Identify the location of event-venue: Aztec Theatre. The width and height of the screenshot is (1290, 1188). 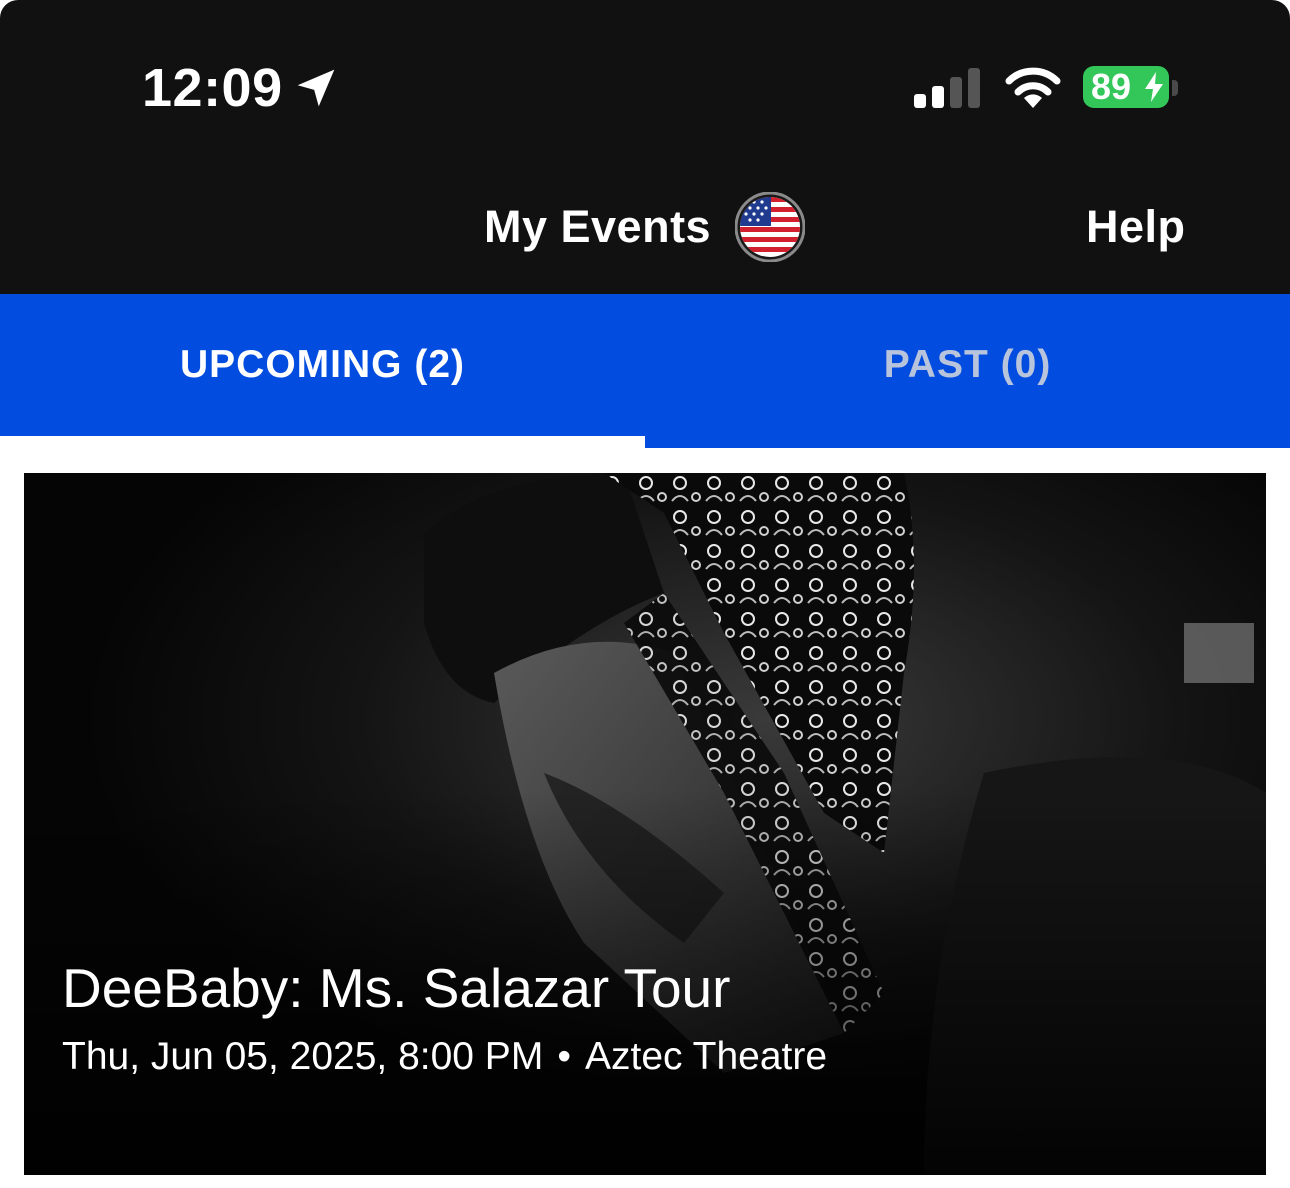
(706, 1056).